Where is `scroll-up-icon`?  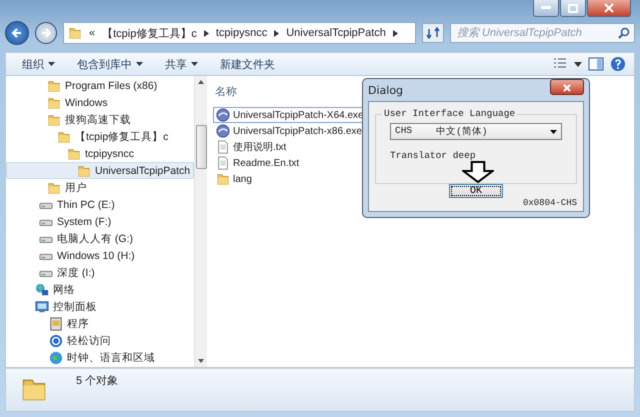
scroll-up-icon is located at coordinates (201, 82).